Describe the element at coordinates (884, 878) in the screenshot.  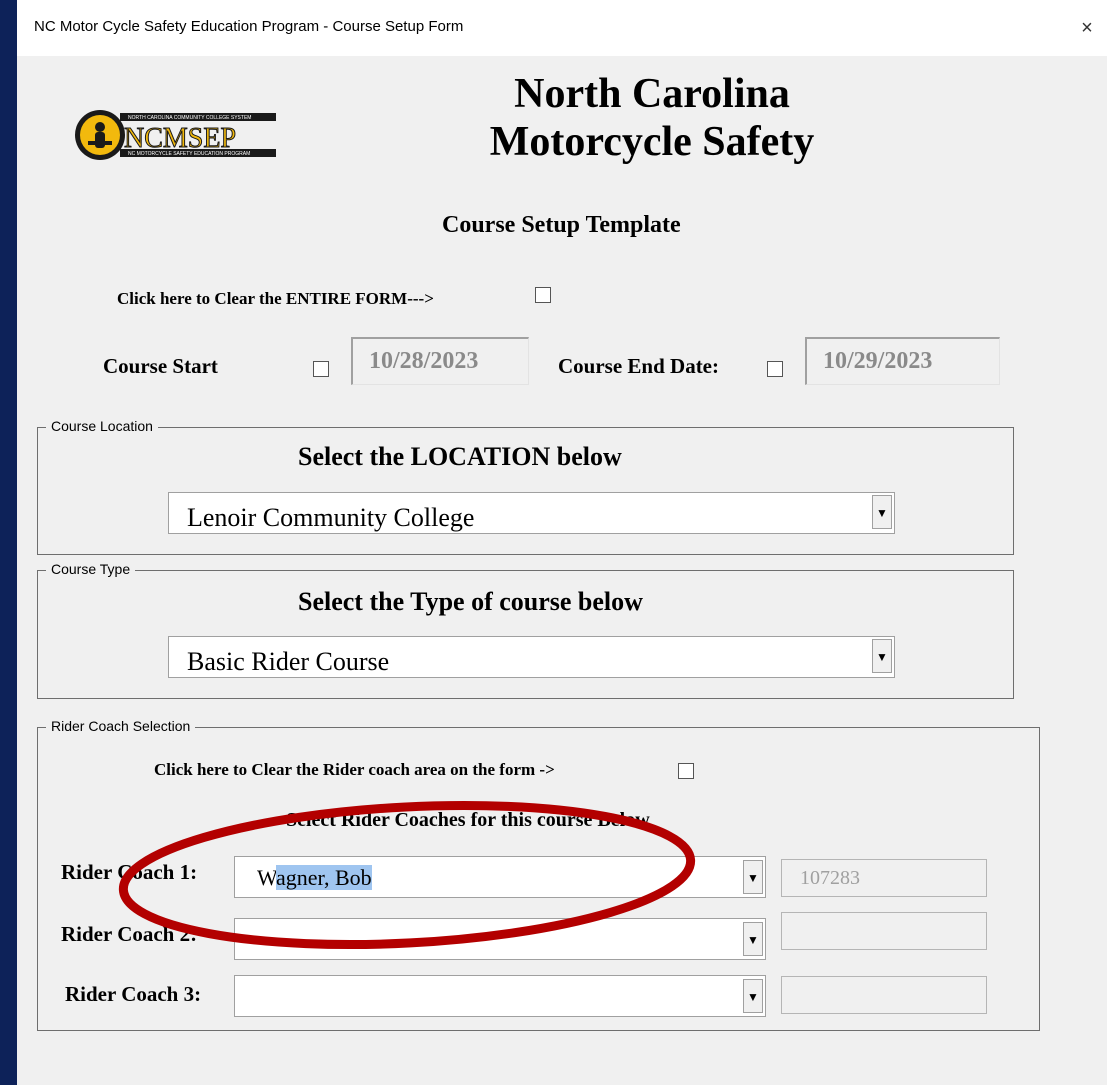
I see `coach-1-id: 107283` at that location.